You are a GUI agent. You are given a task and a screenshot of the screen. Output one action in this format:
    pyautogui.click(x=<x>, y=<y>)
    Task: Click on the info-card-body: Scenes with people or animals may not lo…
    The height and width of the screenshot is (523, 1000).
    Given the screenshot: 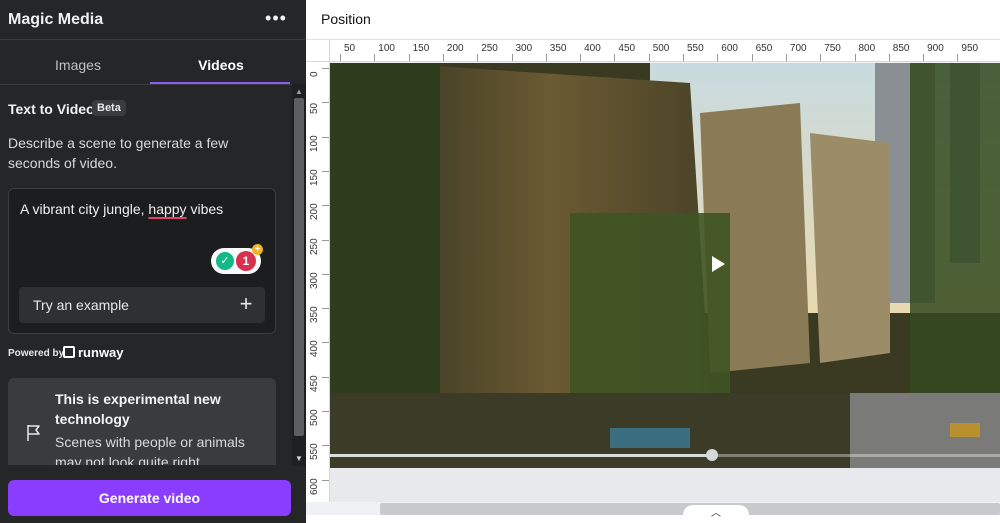 What is the action you would take?
    pyautogui.click(x=150, y=449)
    